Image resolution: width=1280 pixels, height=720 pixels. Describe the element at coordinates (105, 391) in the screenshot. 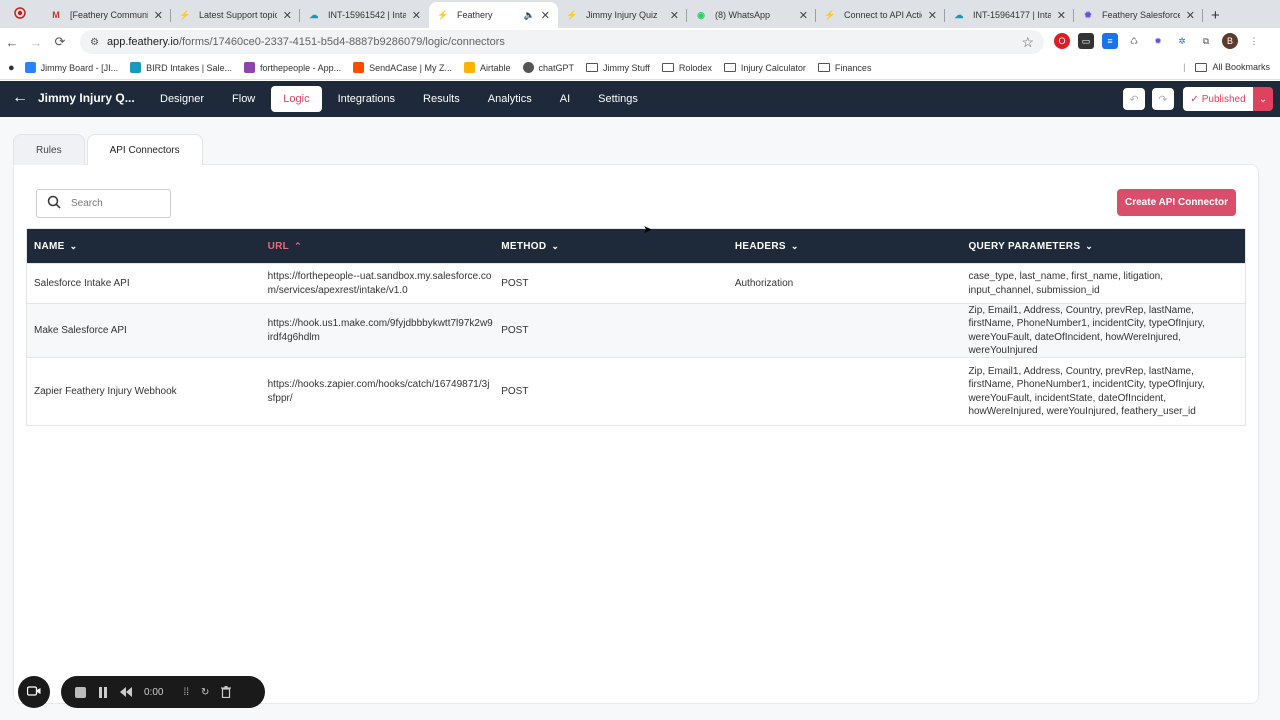

I see `connector-name: Zapier Feathery Injury Webhook` at that location.